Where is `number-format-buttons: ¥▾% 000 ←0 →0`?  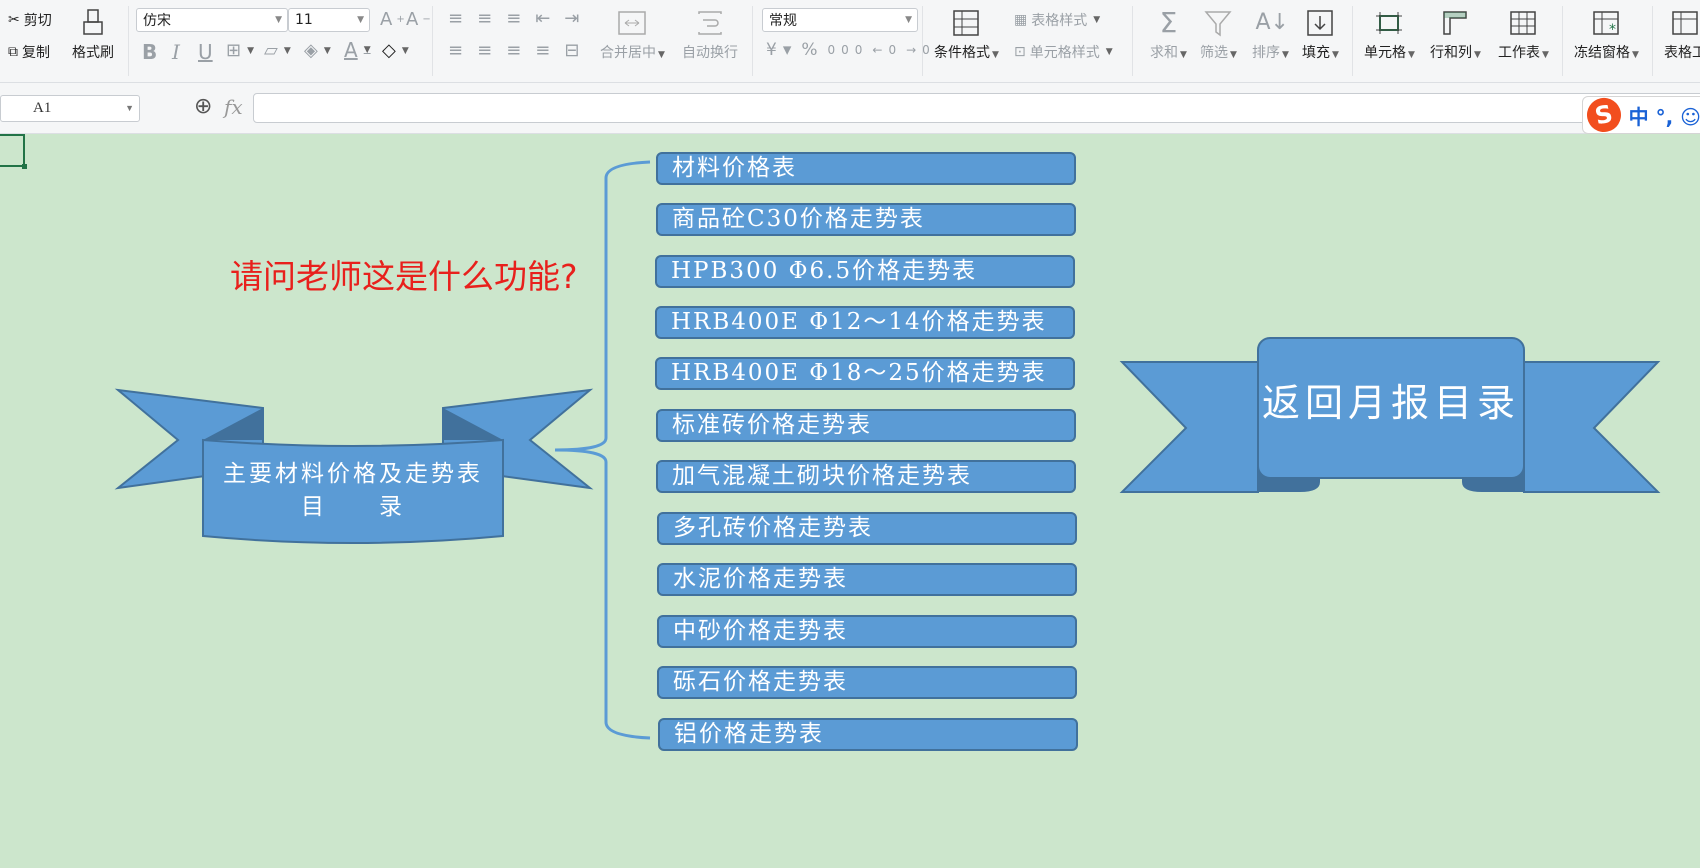
number-format-buttons: ¥▾% 000 ←0 →0 is located at coordinates (851, 50).